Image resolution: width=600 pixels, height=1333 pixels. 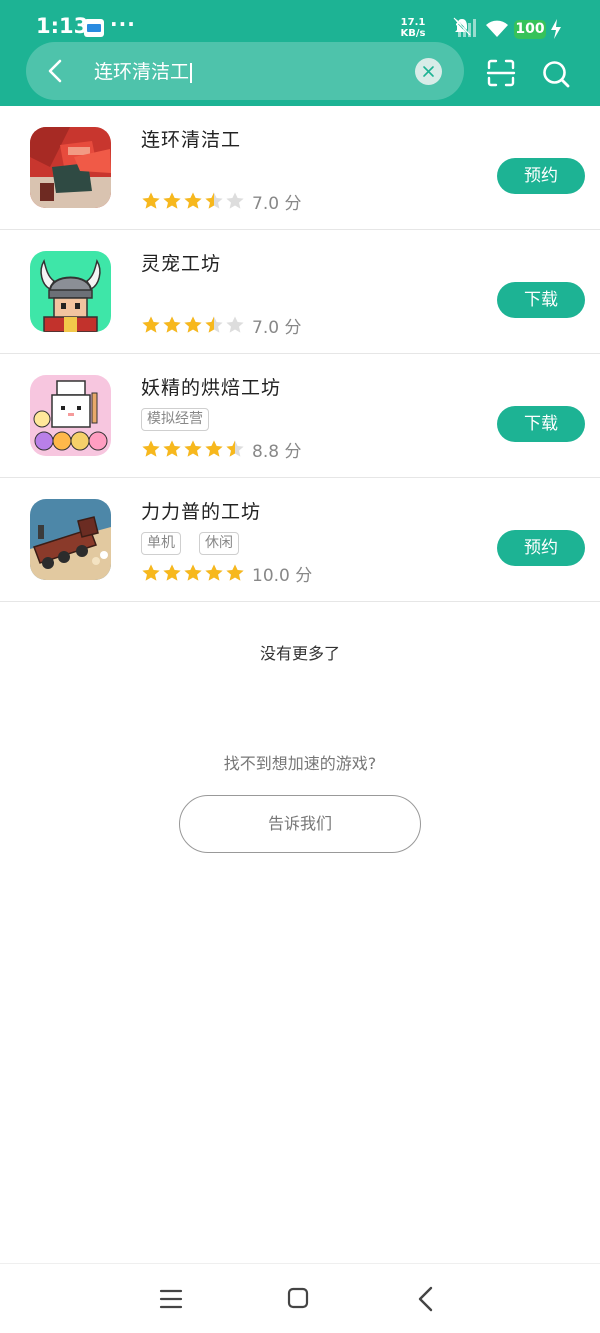 What do you see at coordinates (70, 415) in the screenshot?
I see `bunny-baker-game-icon` at bounding box center [70, 415].